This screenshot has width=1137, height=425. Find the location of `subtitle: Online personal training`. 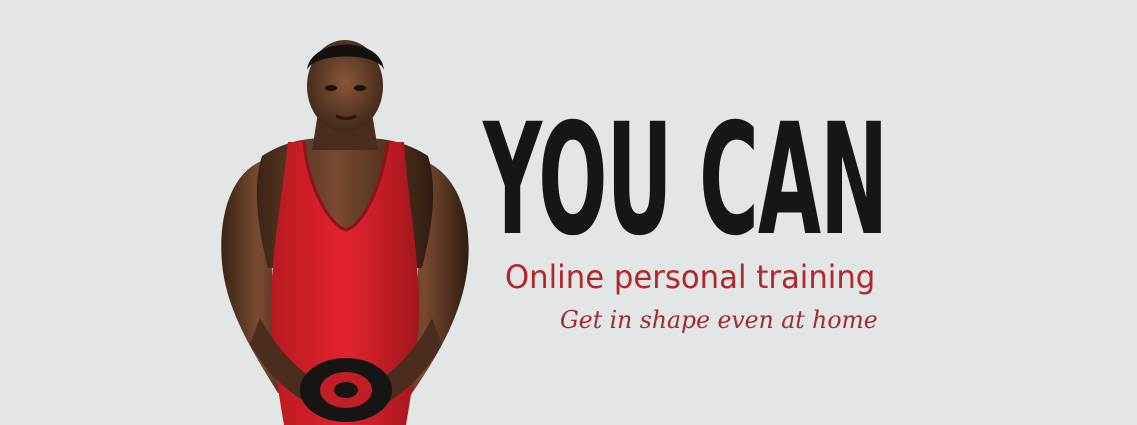

subtitle: Online personal training is located at coordinates (690, 277).